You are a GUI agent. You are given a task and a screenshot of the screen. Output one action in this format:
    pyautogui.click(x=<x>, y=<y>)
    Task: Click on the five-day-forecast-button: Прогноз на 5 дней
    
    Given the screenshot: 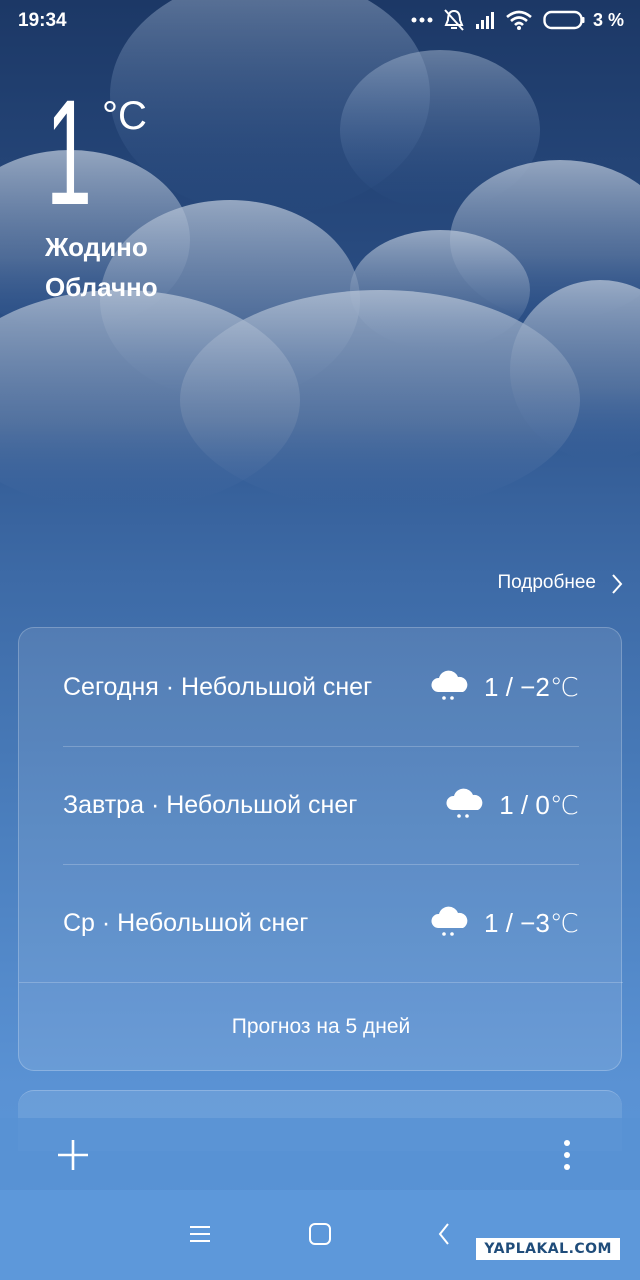 What is the action you would take?
    pyautogui.click(x=321, y=1027)
    